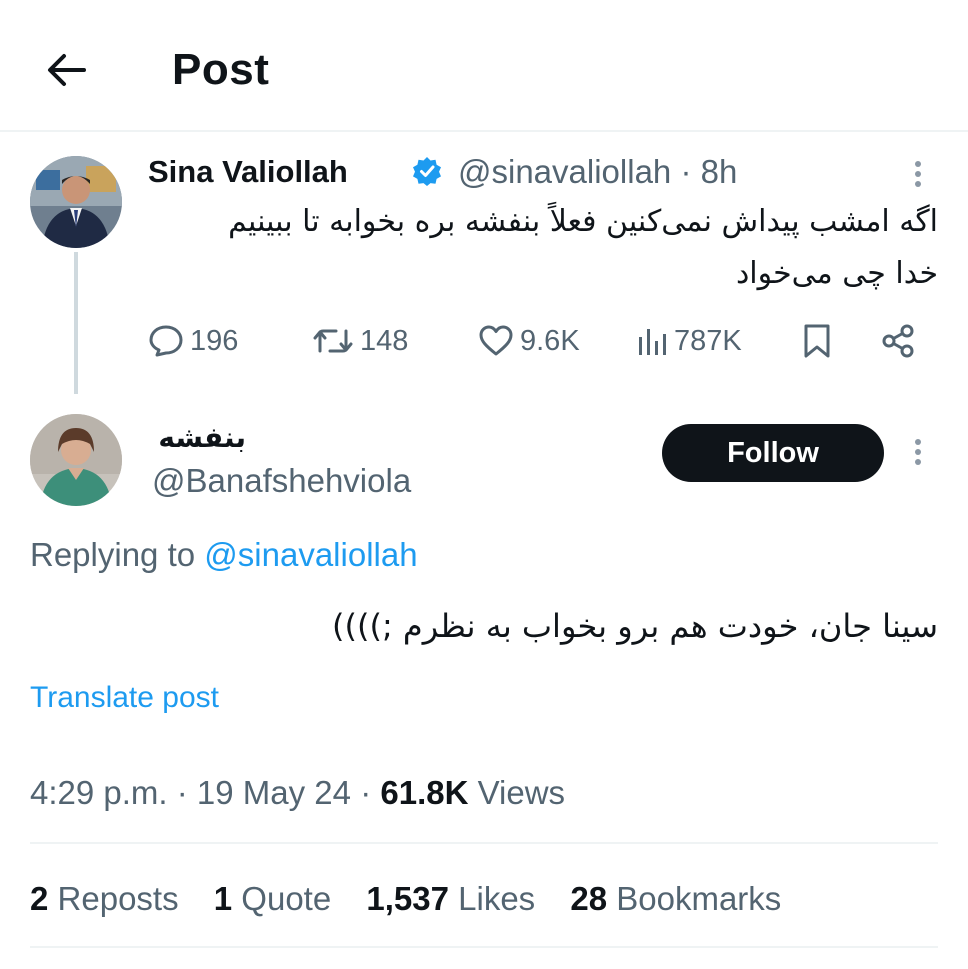 This screenshot has width=968, height=969. Describe the element at coordinates (76, 202) in the screenshot. I see `avatar-sina` at that location.